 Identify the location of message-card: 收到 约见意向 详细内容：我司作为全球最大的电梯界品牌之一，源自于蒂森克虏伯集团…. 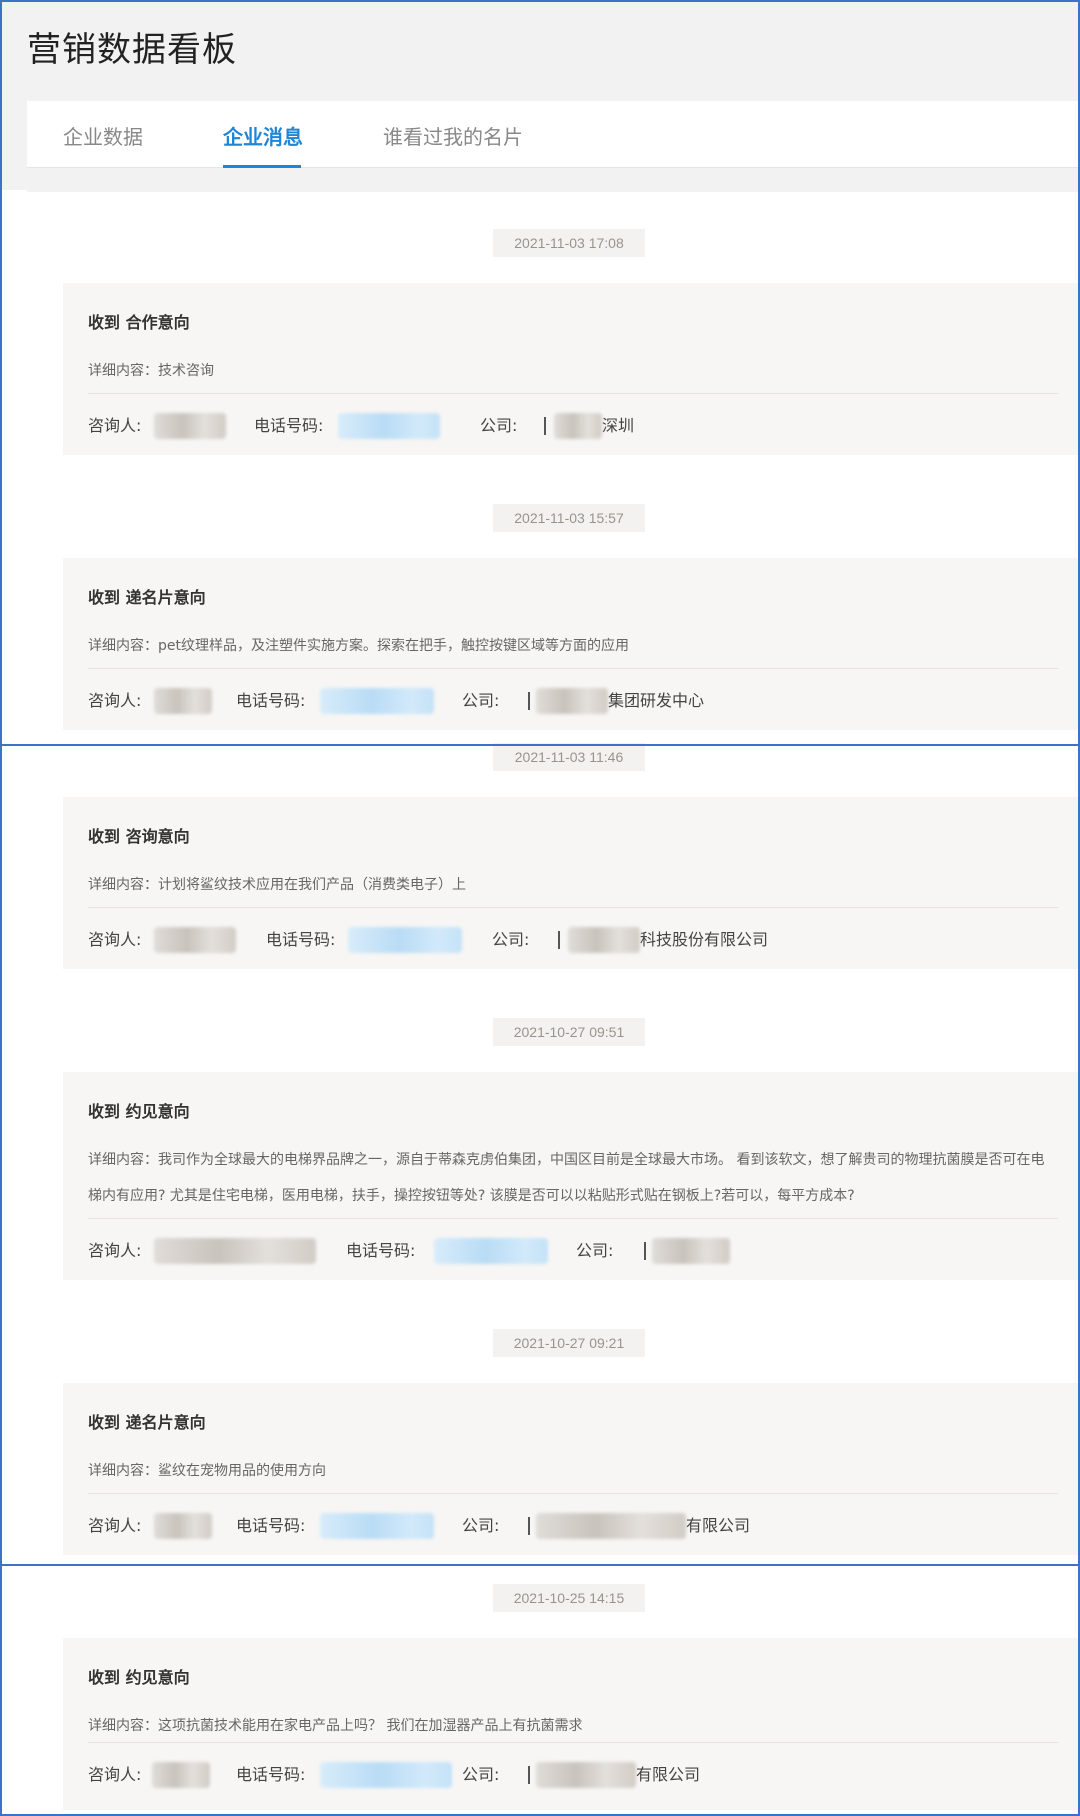
(571, 1176).